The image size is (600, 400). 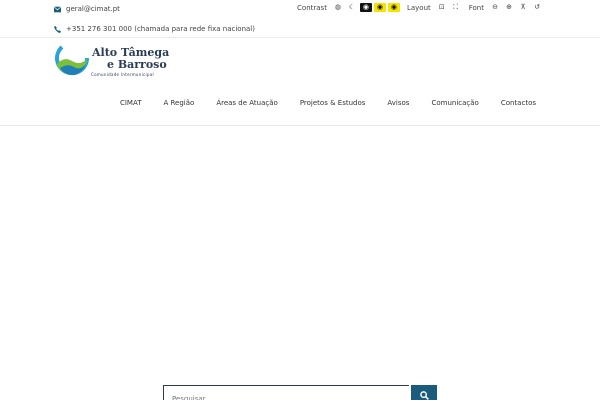 I want to click on layout-compact-icon: ⊡, so click(x=442, y=7).